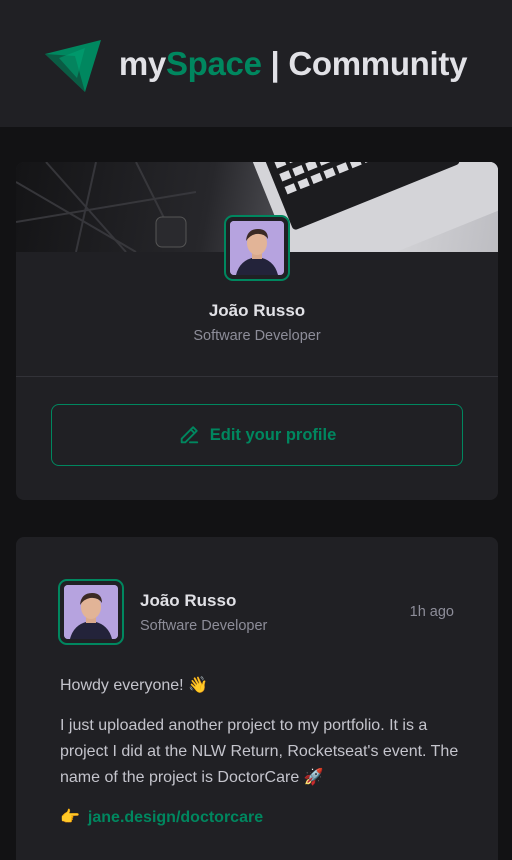 The height and width of the screenshot is (860, 512). Describe the element at coordinates (257, 310) in the screenshot. I see `profile-name: João Russo` at that location.